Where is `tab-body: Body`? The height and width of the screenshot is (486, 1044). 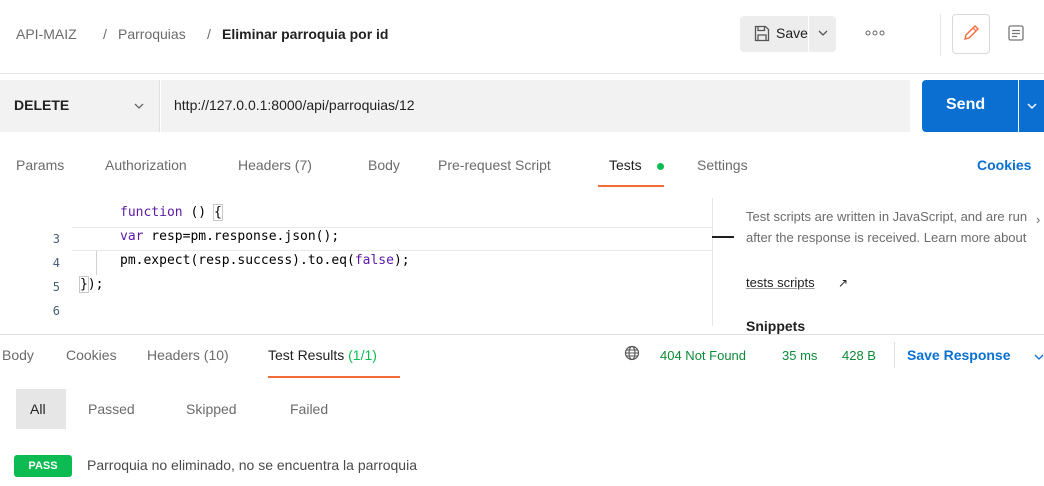 tab-body: Body is located at coordinates (384, 165).